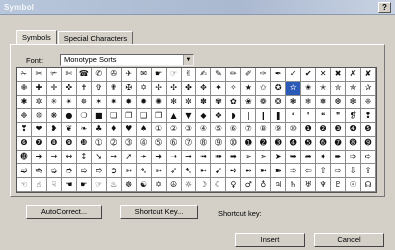 The width and height of the screenshot is (395, 250). Describe the element at coordinates (368, 157) in the screenshot. I see `symbol-cell: ➪` at that location.